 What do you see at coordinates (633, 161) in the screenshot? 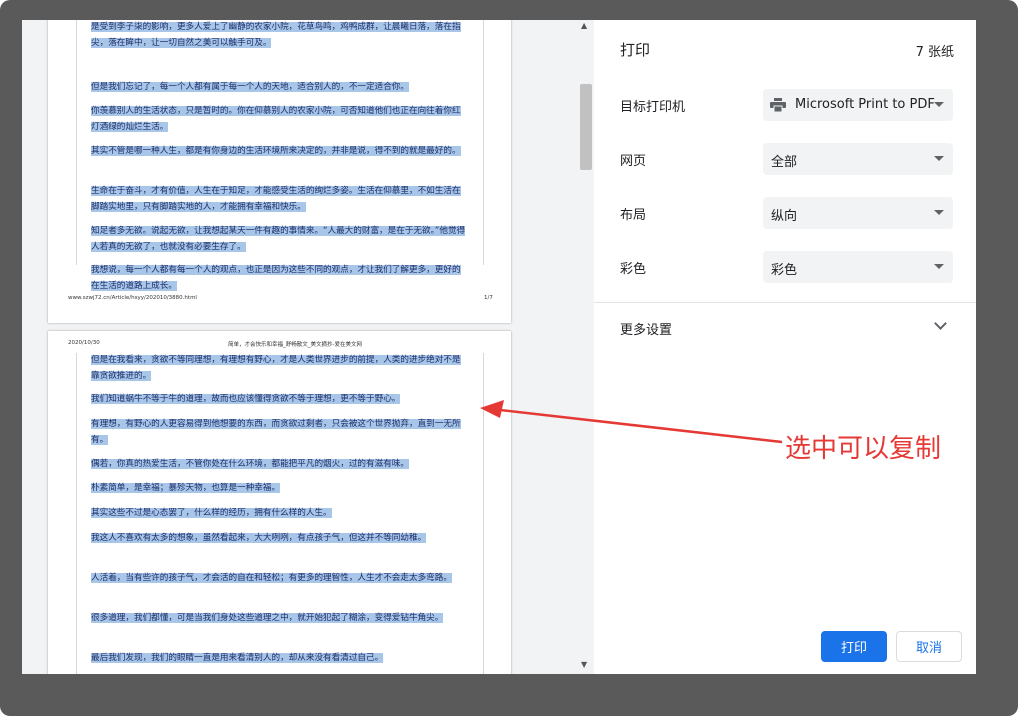
I see `pages-label: 网页` at bounding box center [633, 161].